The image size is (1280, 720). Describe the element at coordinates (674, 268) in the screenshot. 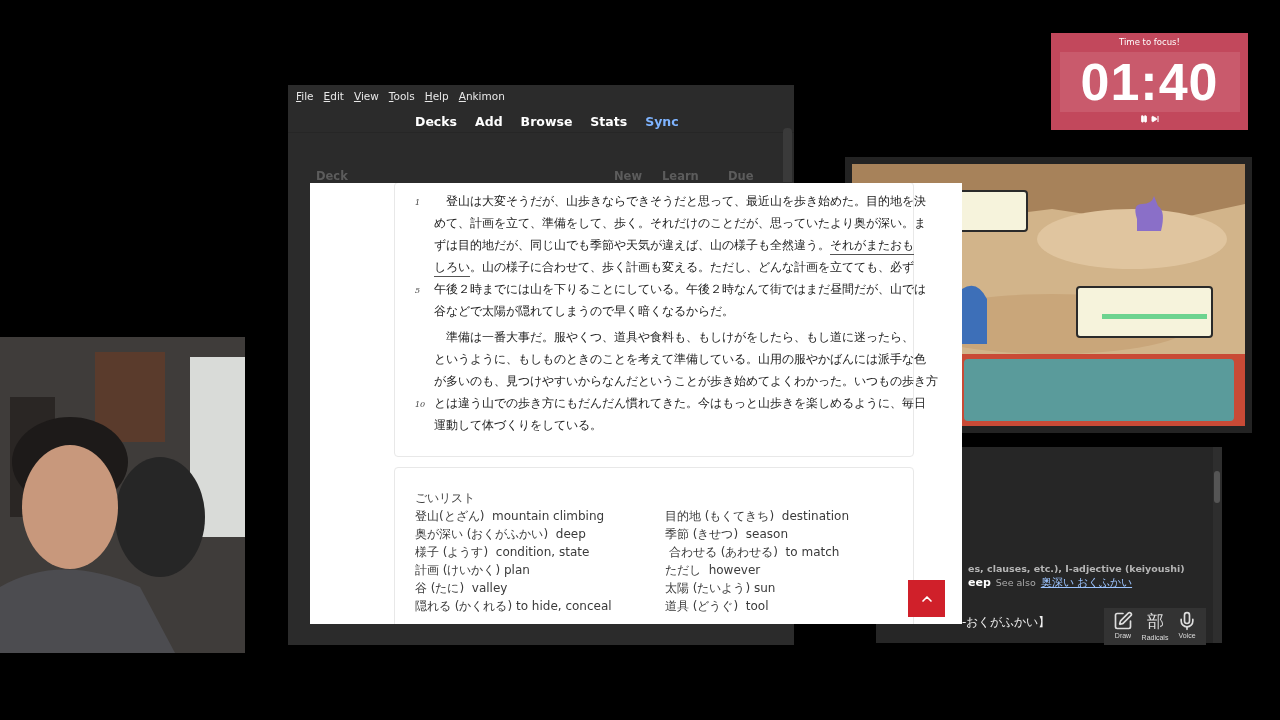

I see `text-line: しろい。山の様子に合わせて、歩く計画も変える。ただし、どんな計画を立てても、必ず` at that location.